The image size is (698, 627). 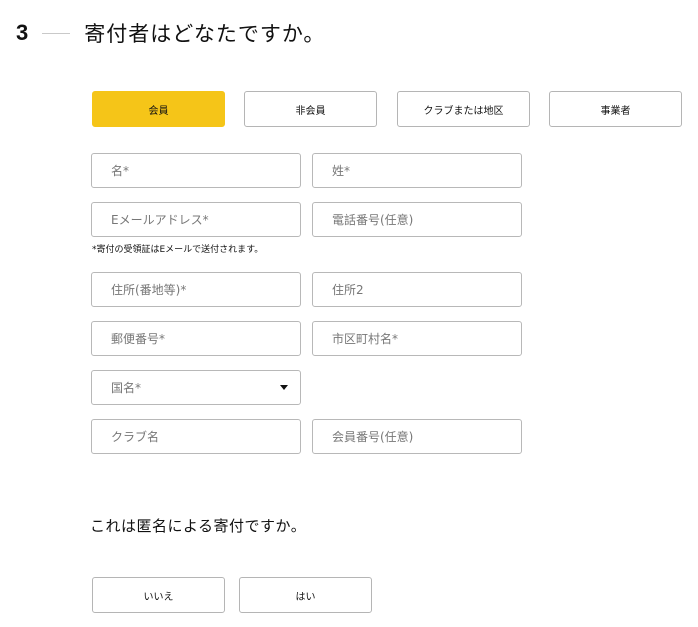 I want to click on postal-code-input, so click(x=205, y=338).